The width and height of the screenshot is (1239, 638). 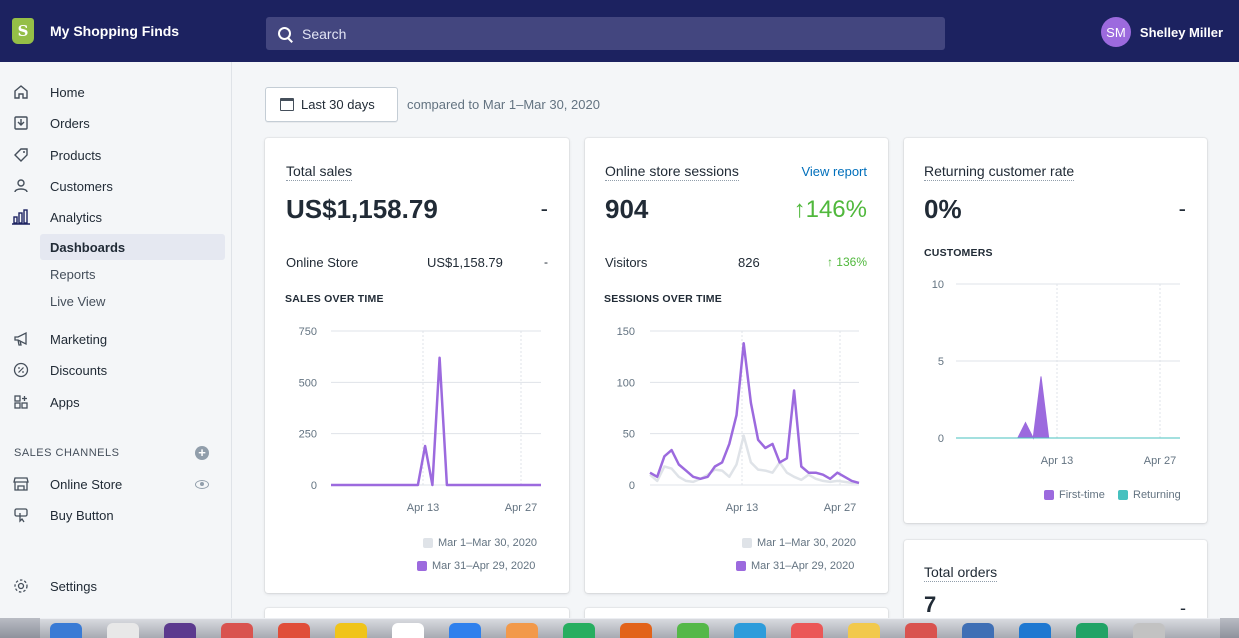 I want to click on date-range-button: Last 30 days, so click(x=331, y=104).